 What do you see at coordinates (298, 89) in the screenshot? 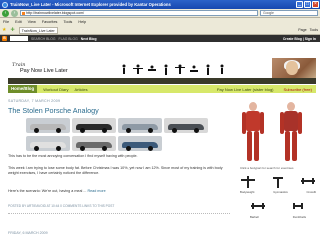
I see `tab-subscribe: Subscribe (free)` at bounding box center [298, 89].